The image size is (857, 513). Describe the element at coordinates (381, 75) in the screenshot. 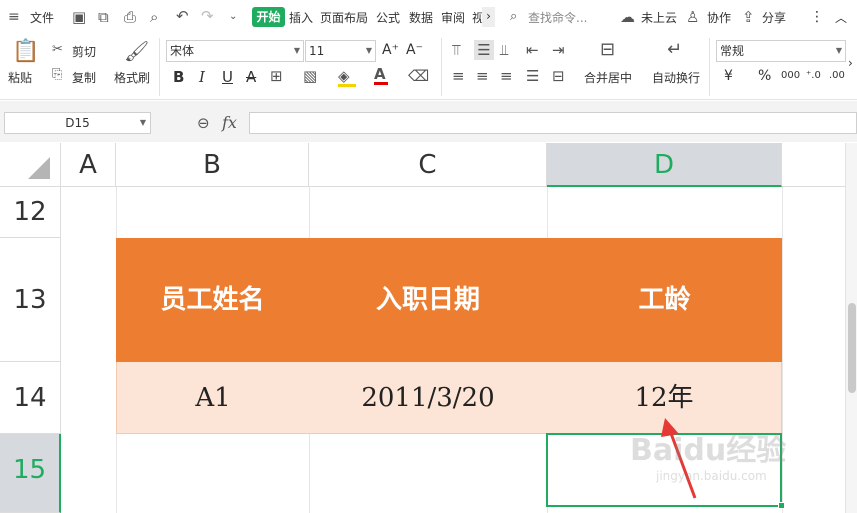

I see `font-color-icon: A` at that location.